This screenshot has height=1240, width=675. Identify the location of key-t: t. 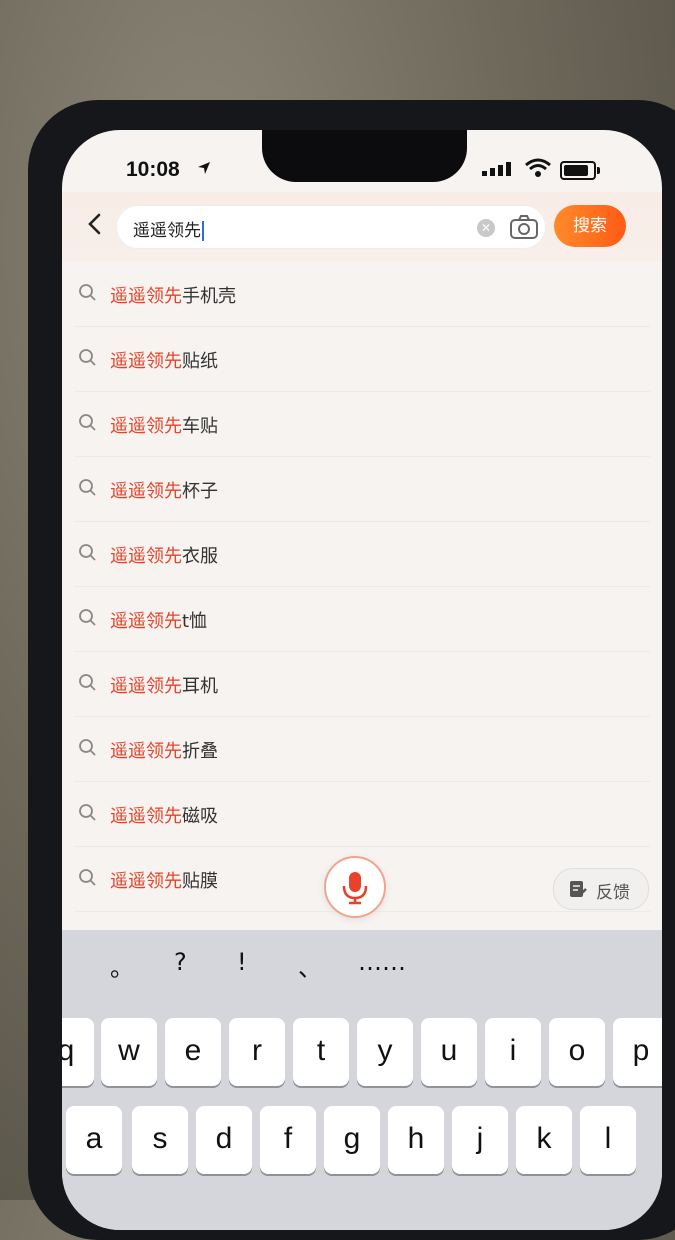
(321, 1052).